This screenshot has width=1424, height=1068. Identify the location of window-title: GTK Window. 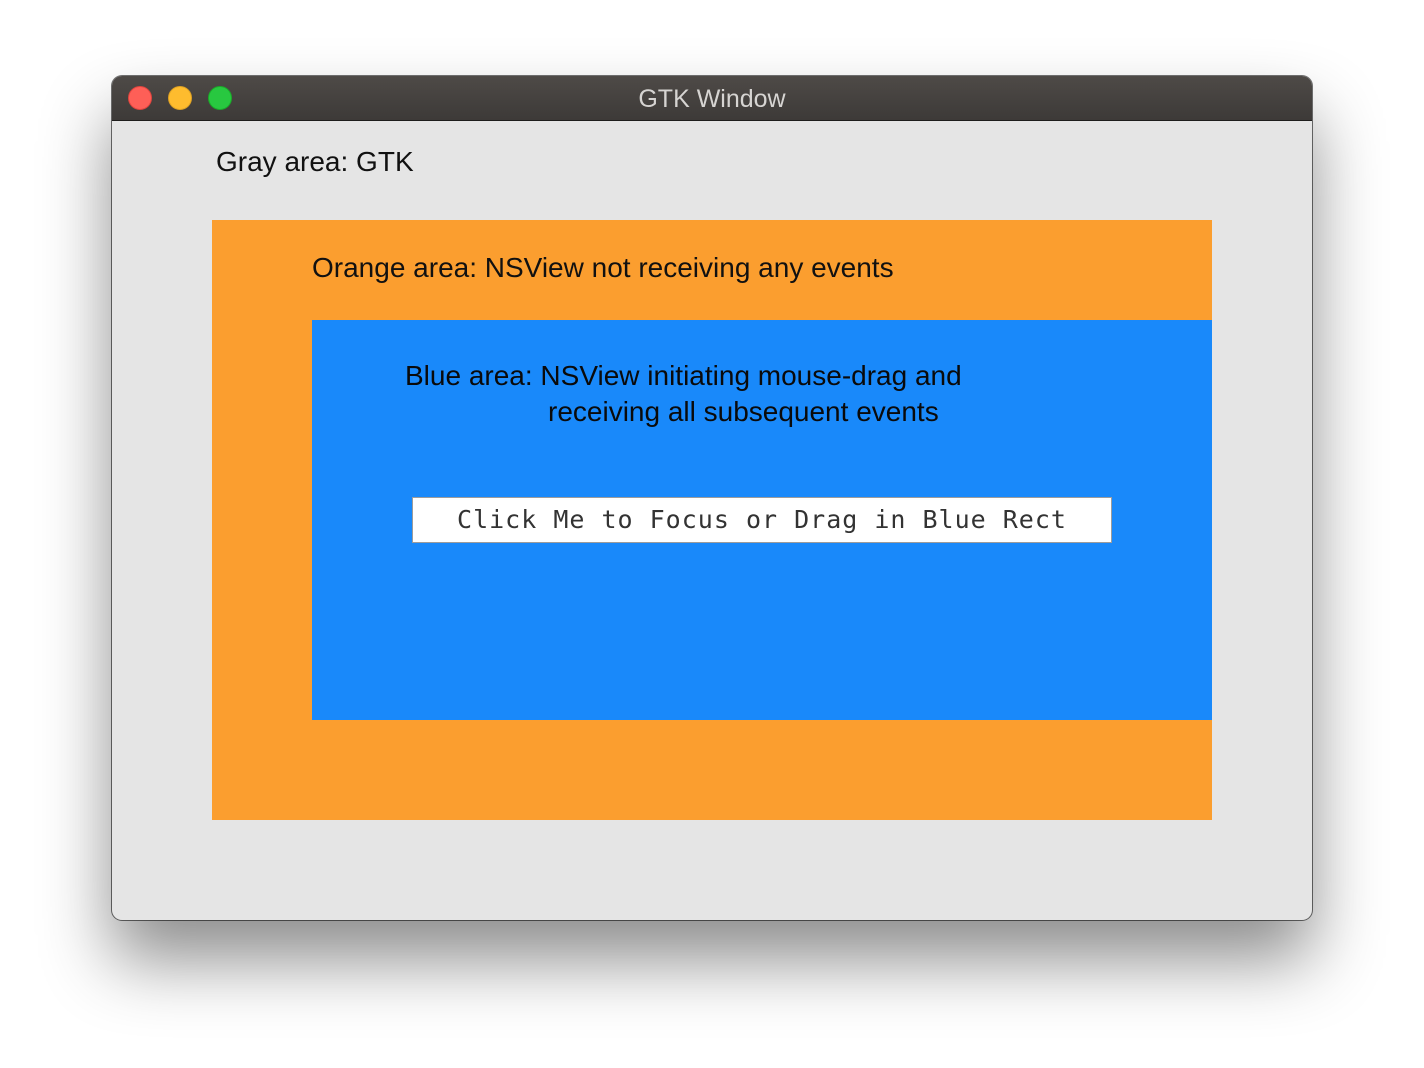
(712, 99).